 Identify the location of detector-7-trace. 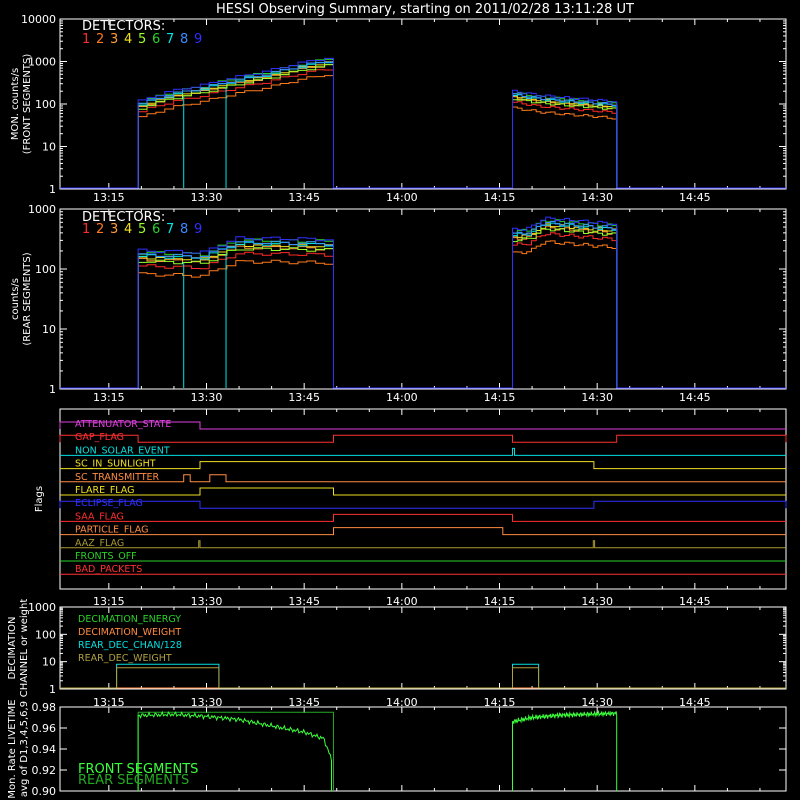
(423, 125).